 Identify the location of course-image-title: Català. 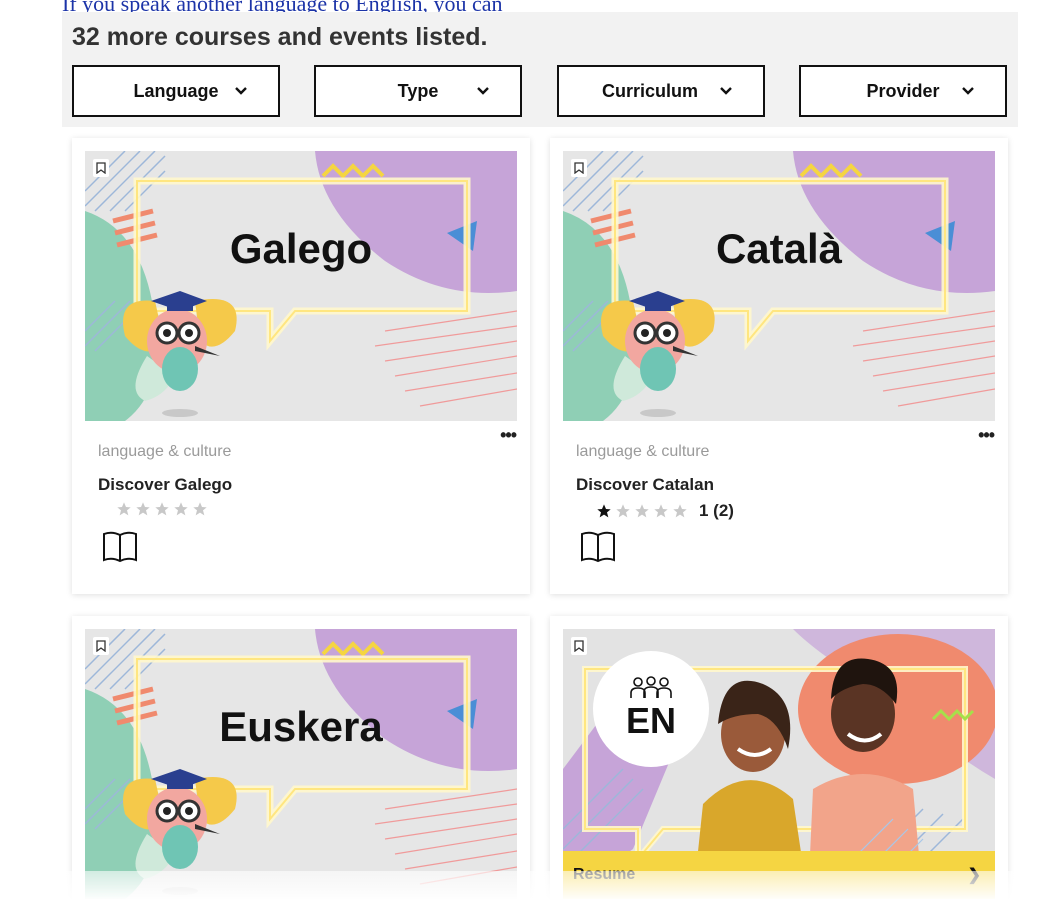
(779, 248).